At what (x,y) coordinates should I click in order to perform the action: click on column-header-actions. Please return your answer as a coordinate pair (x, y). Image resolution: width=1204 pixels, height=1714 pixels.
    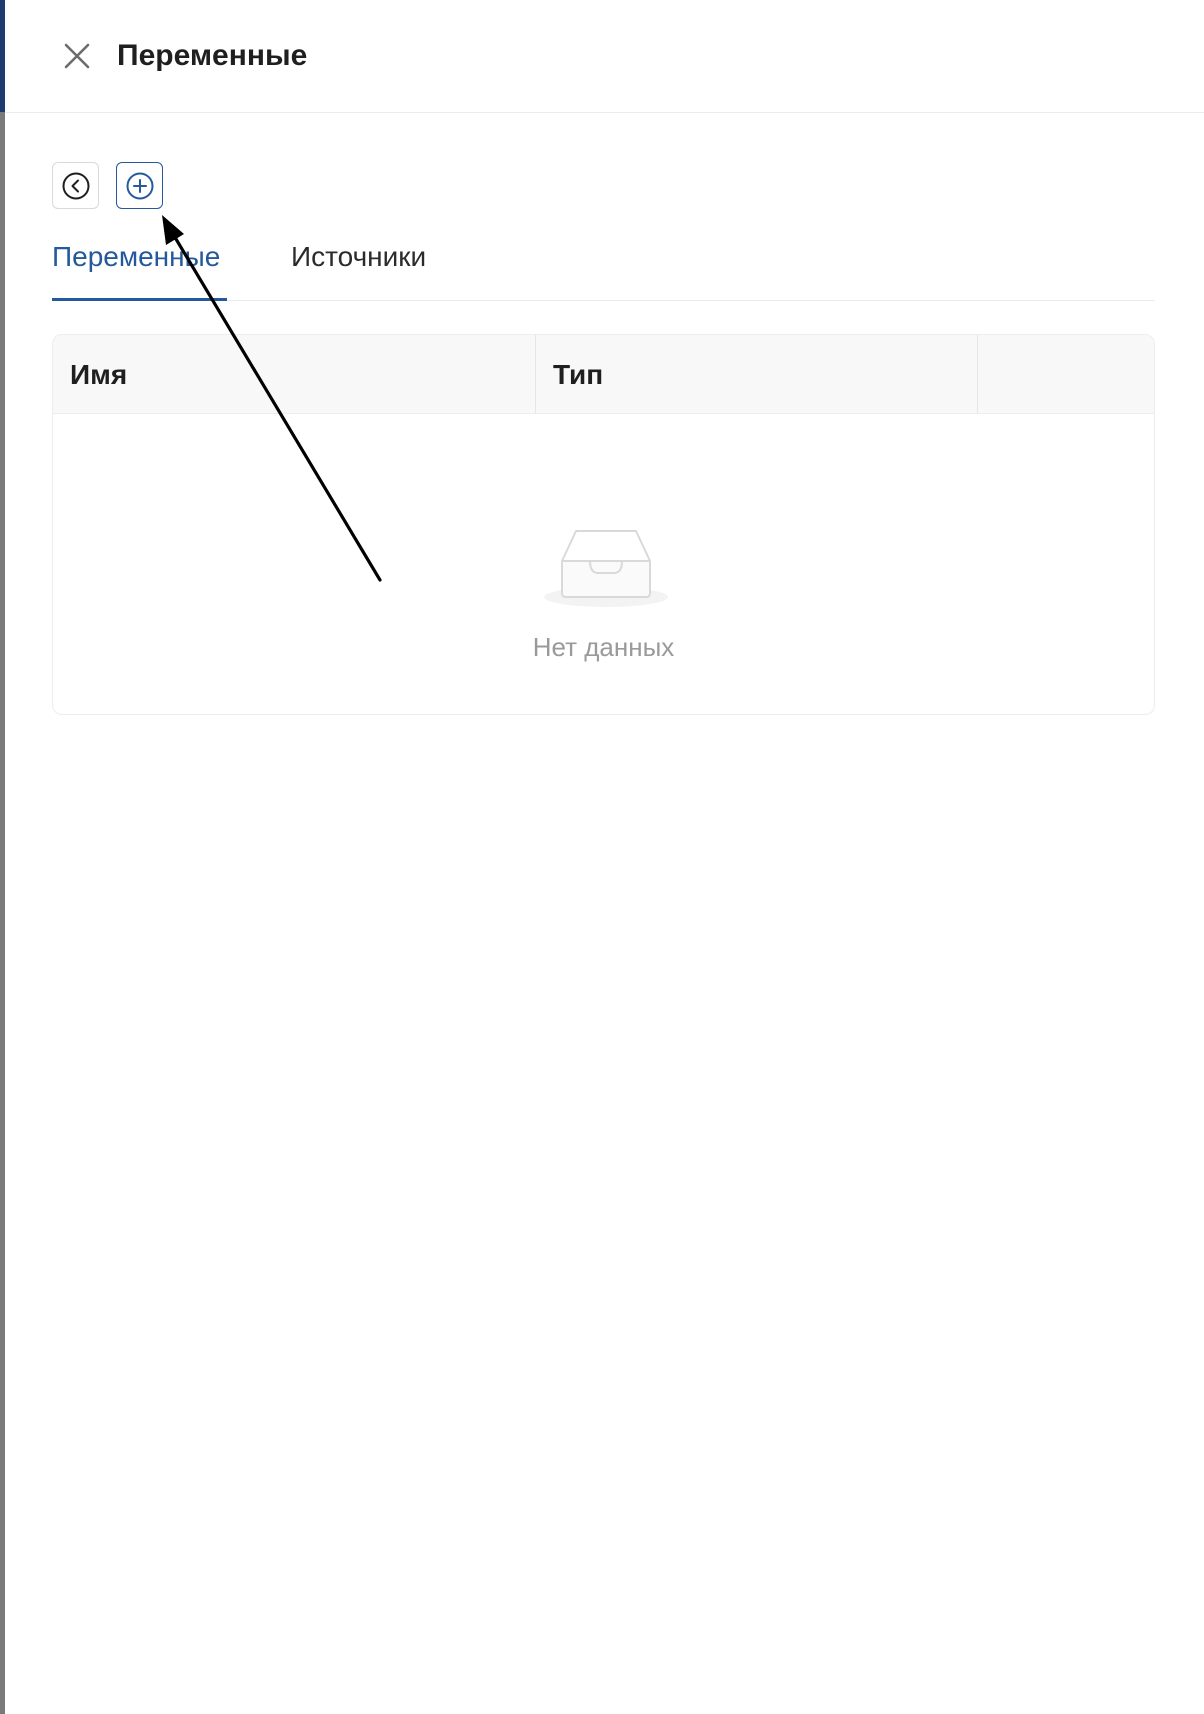
    Looking at the image, I should click on (1066, 374).